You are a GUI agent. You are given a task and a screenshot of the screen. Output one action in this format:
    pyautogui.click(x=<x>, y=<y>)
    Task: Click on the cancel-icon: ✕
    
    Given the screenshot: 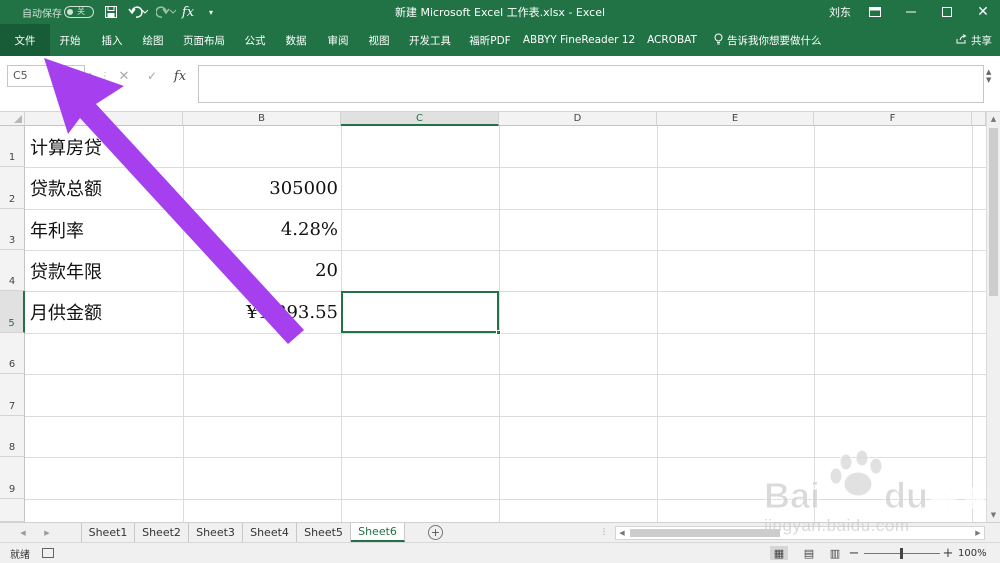 What is the action you would take?
    pyautogui.click(x=124, y=76)
    